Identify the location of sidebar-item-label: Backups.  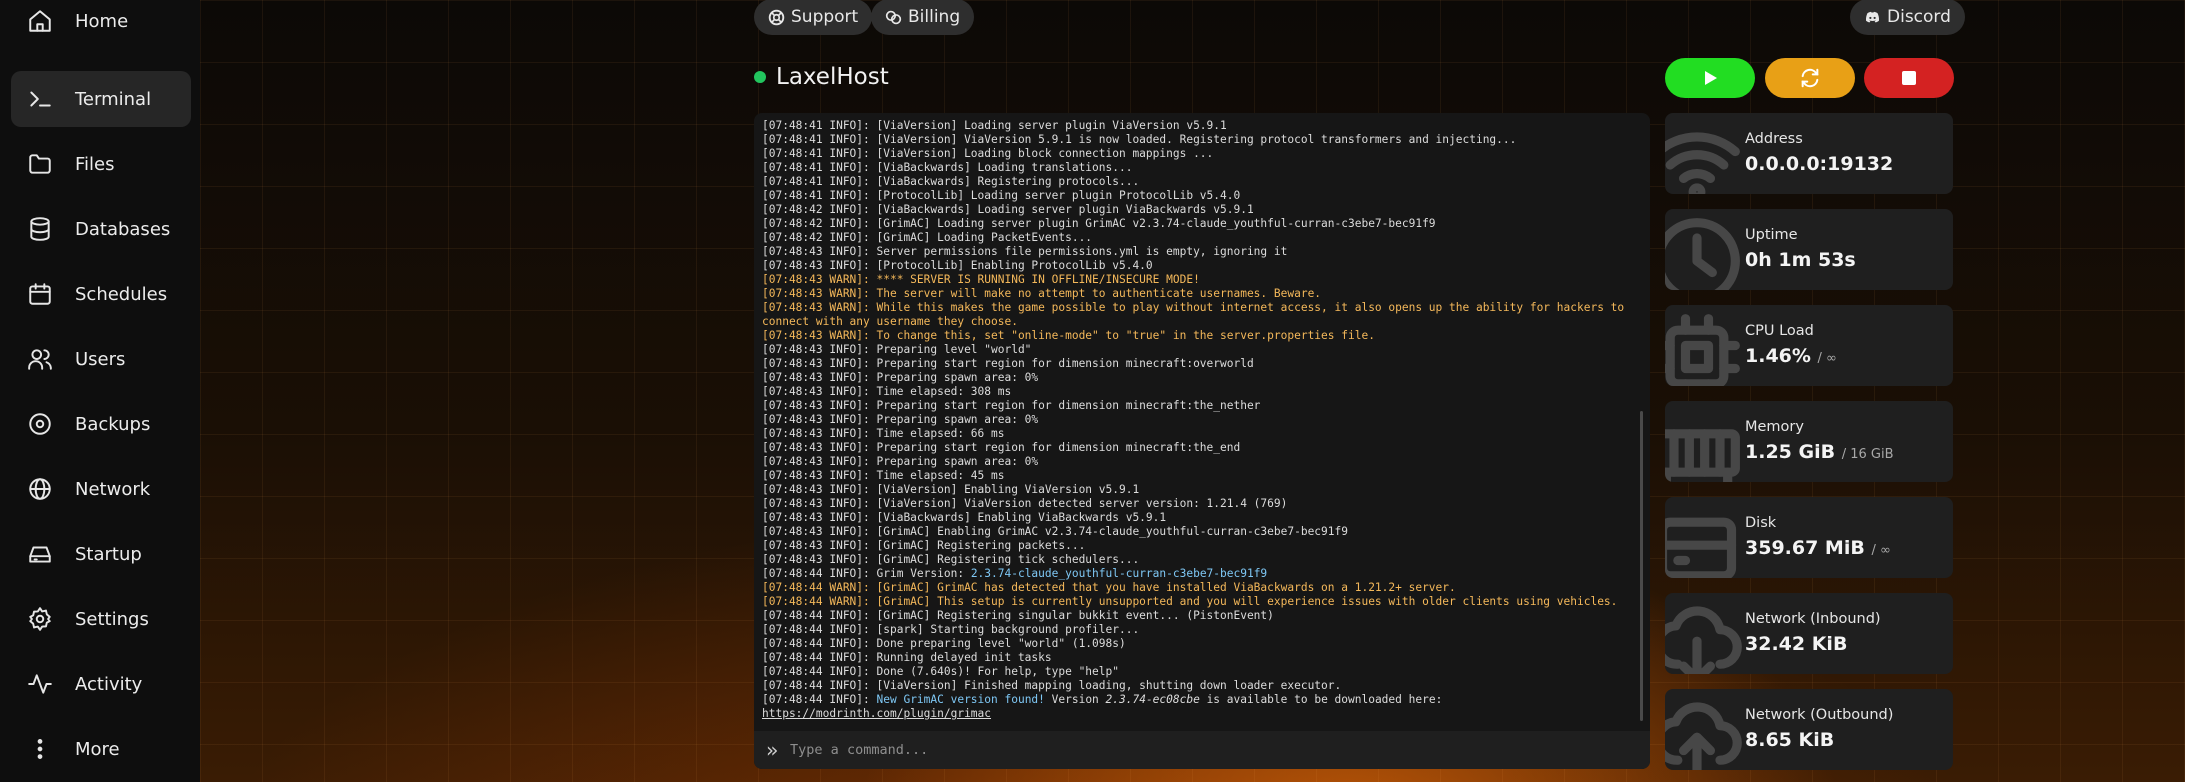
(113, 424).